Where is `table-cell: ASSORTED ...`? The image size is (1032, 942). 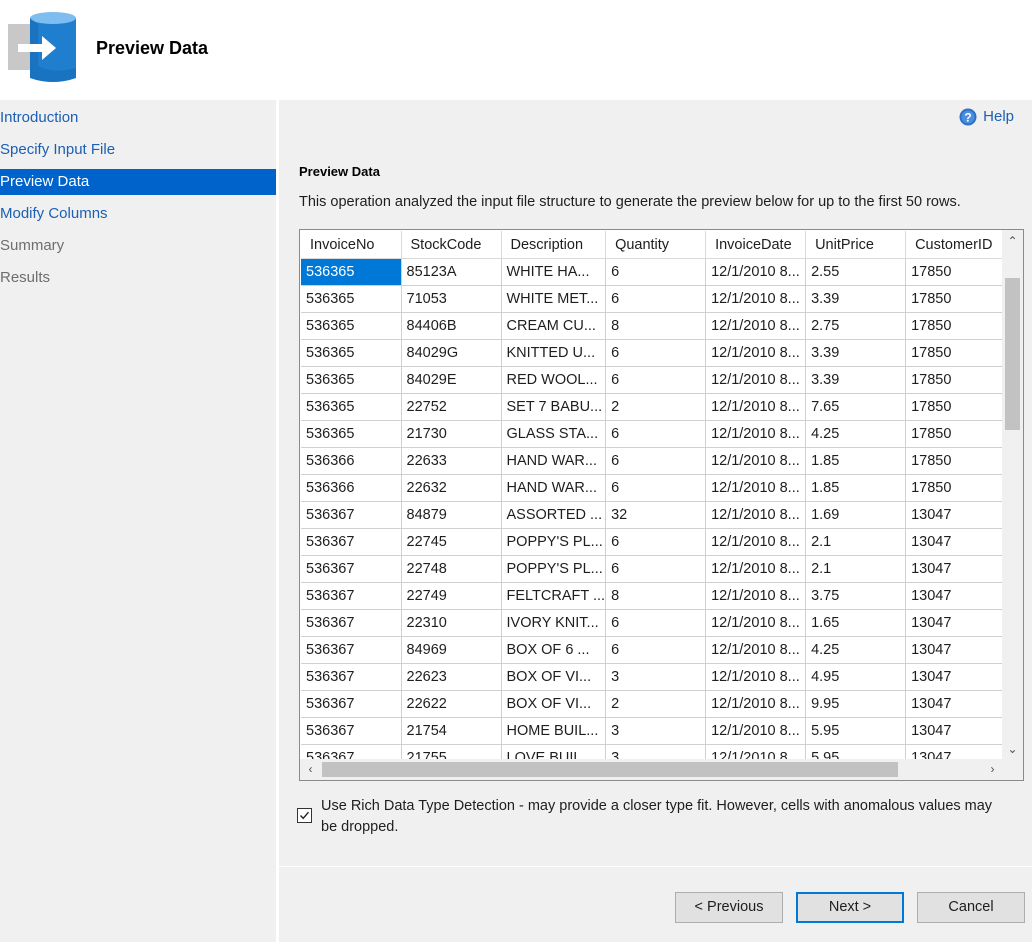
table-cell: ASSORTED ... is located at coordinates (554, 515).